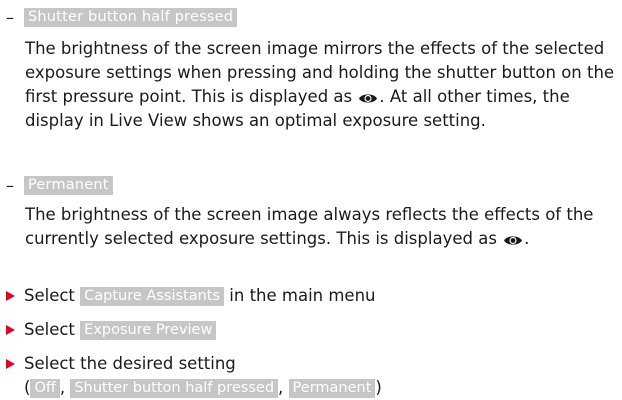 The width and height of the screenshot is (622, 400). Describe the element at coordinates (45, 388) in the screenshot. I see `setting-option-tag: Off` at that location.